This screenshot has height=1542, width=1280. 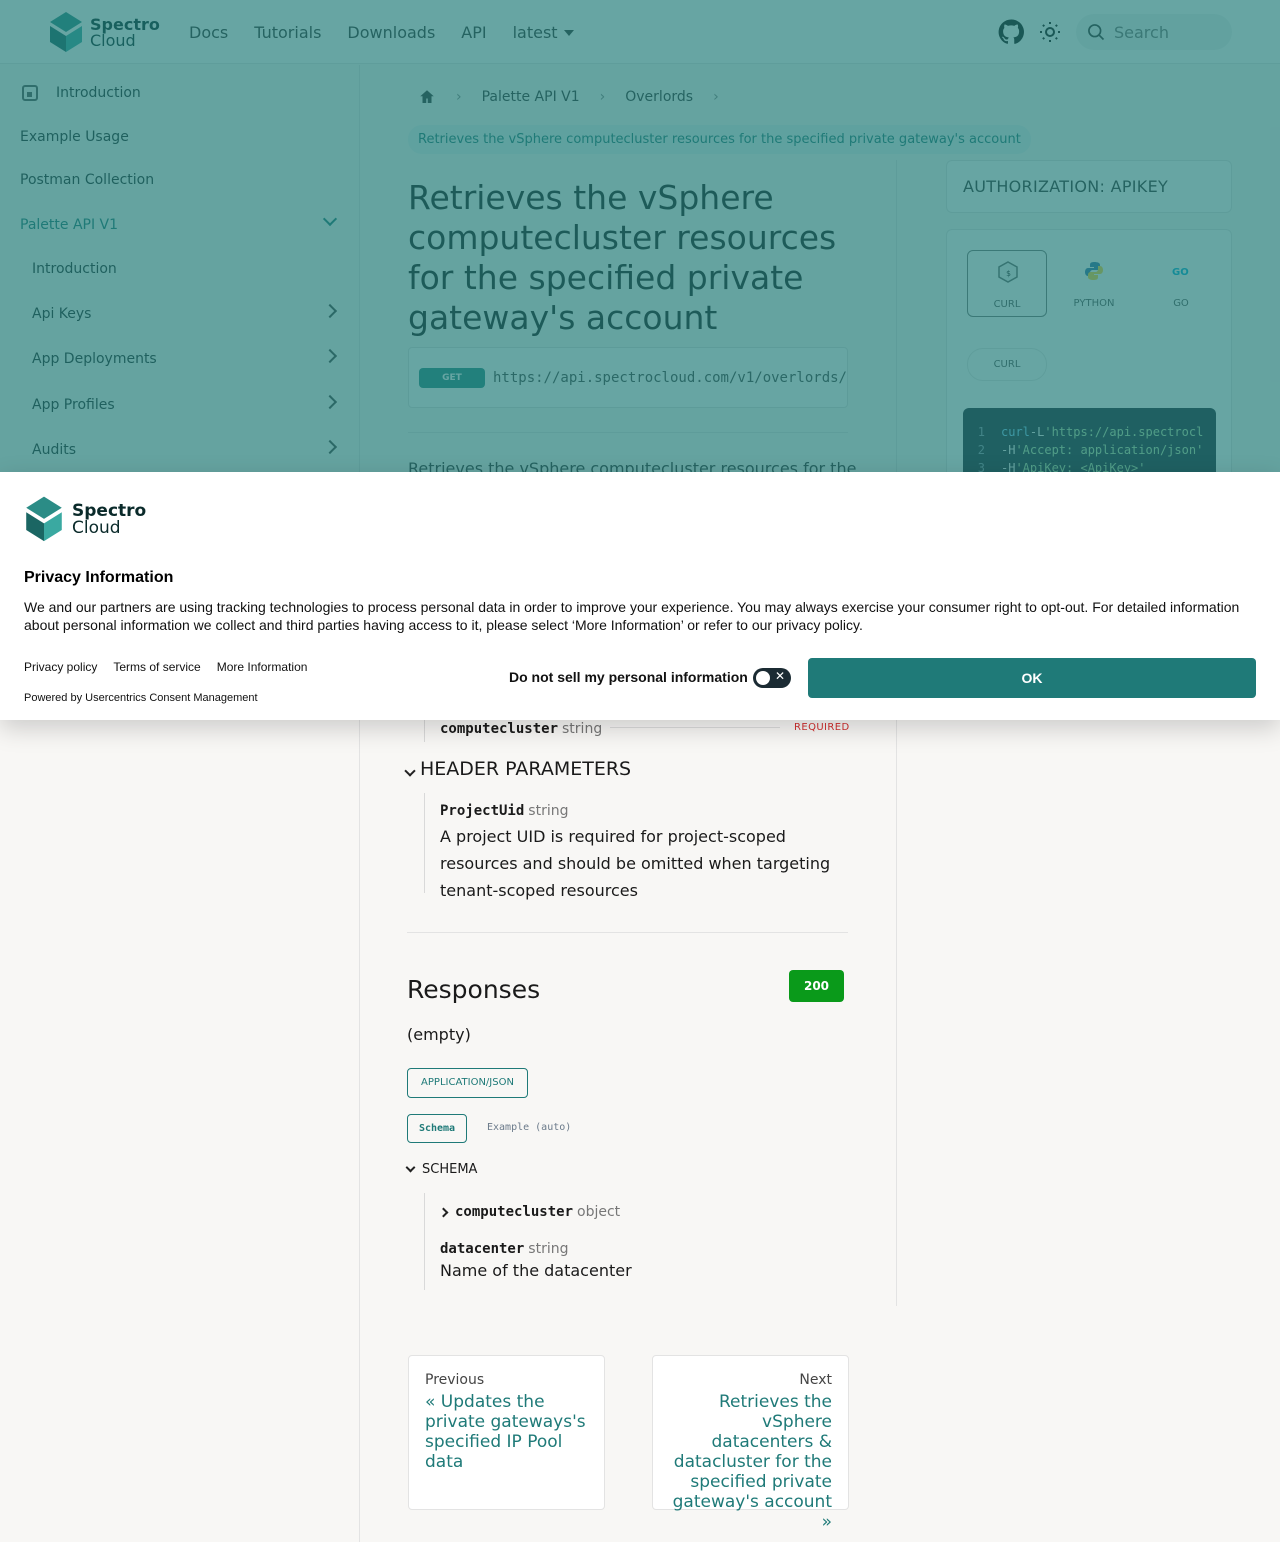 What do you see at coordinates (179, 93) in the screenshot?
I see `sidebar-item-introduction: Introduction` at bounding box center [179, 93].